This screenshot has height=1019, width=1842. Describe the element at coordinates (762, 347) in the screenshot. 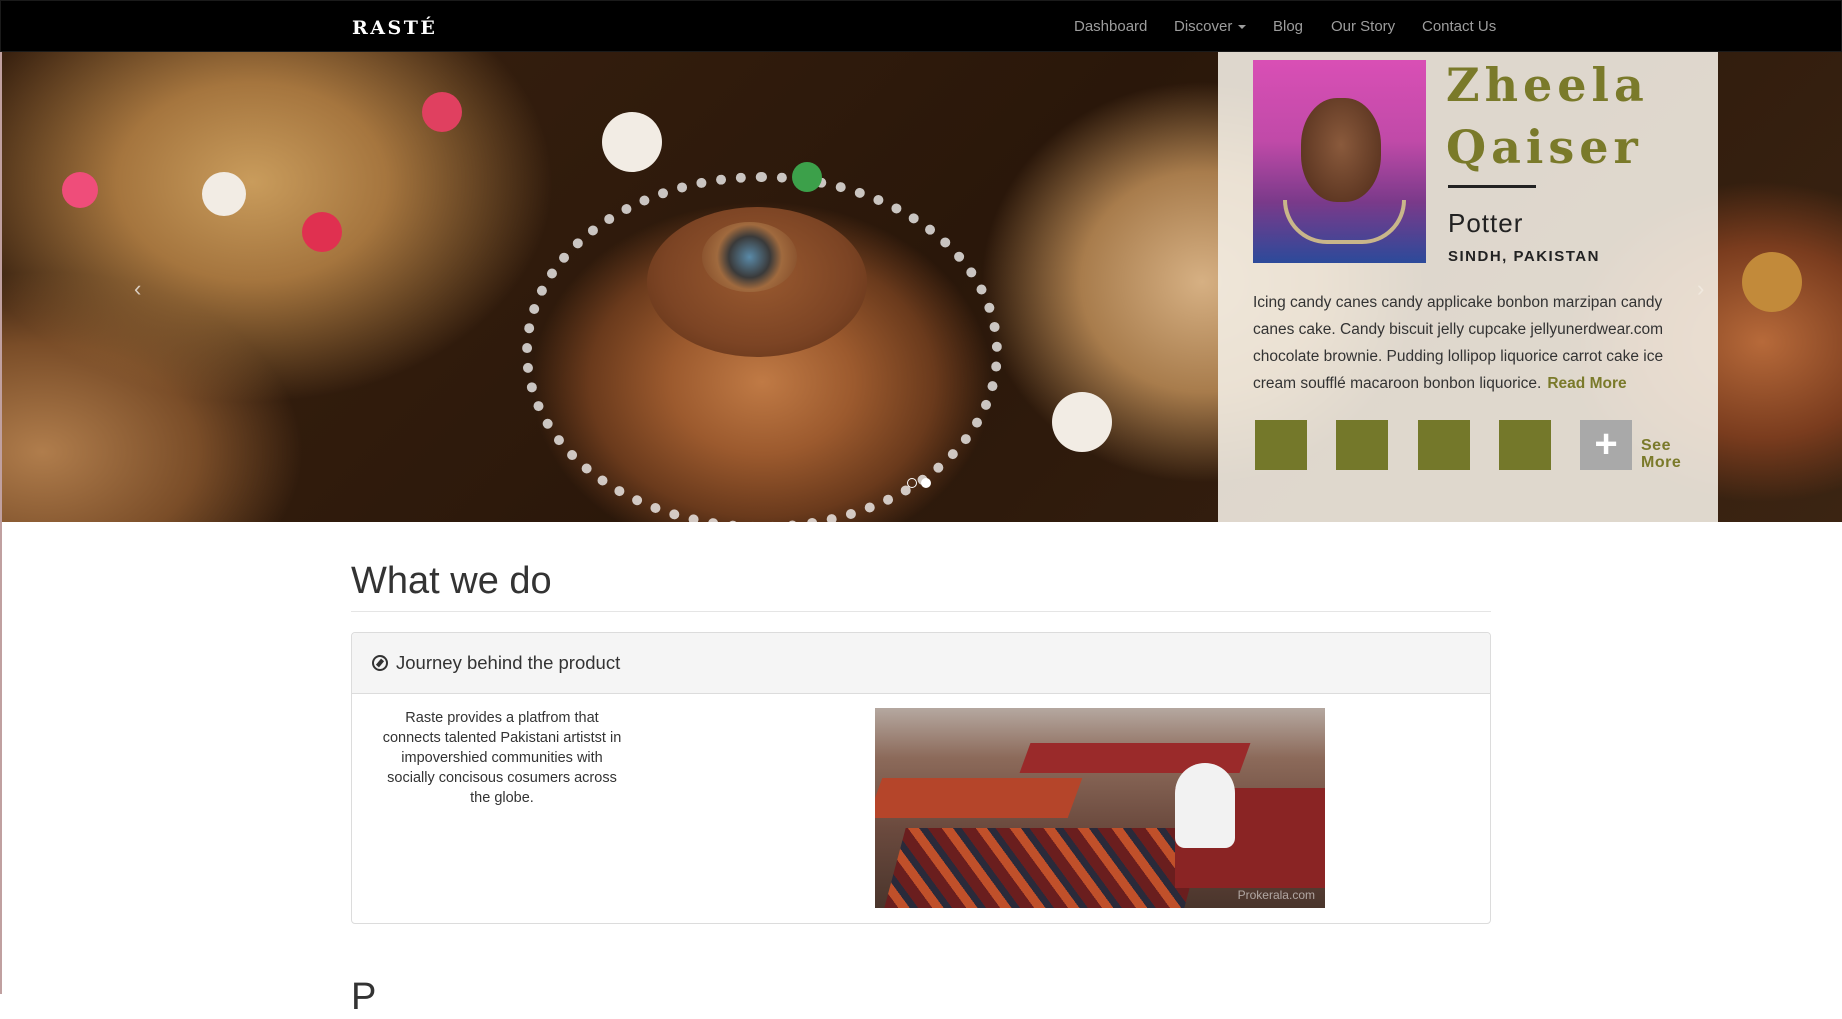

I see `pot-dots-ring-decoration` at that location.